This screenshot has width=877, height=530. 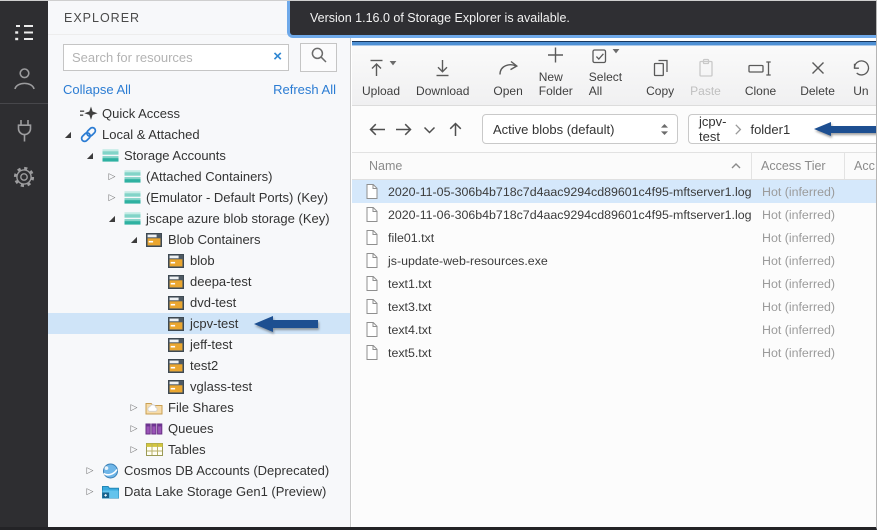 I want to click on storage-accounts-icon, so click(x=132, y=176).